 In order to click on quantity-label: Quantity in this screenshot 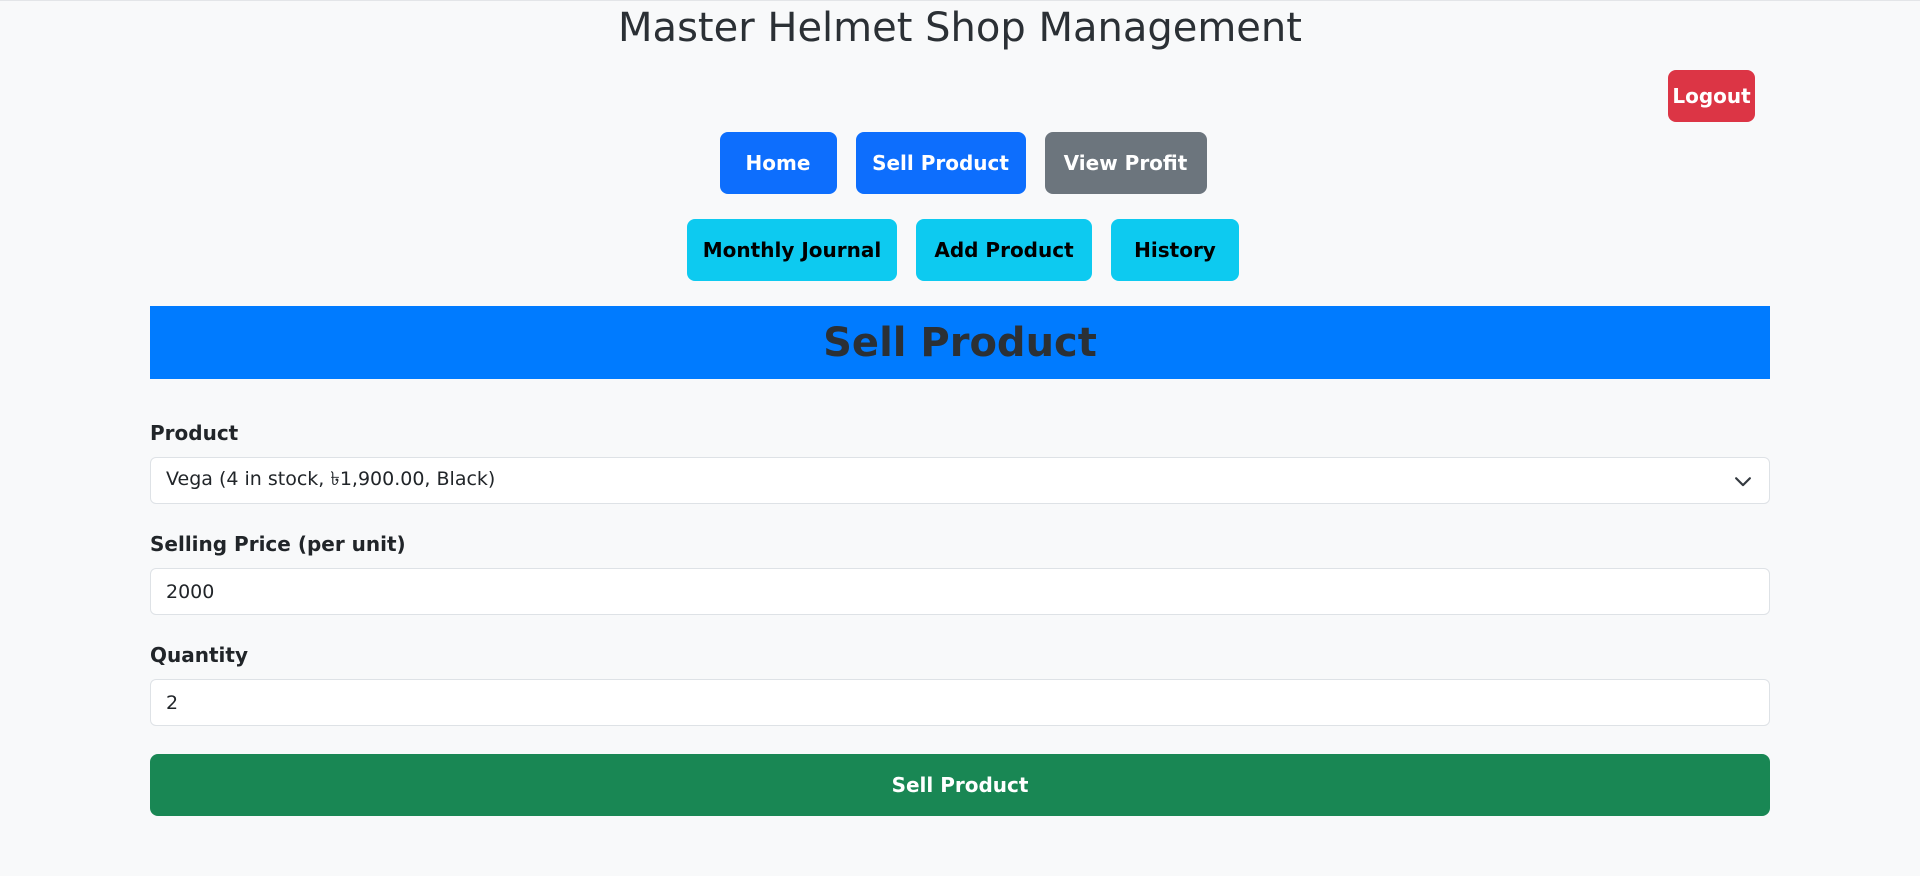, I will do `click(199, 655)`.